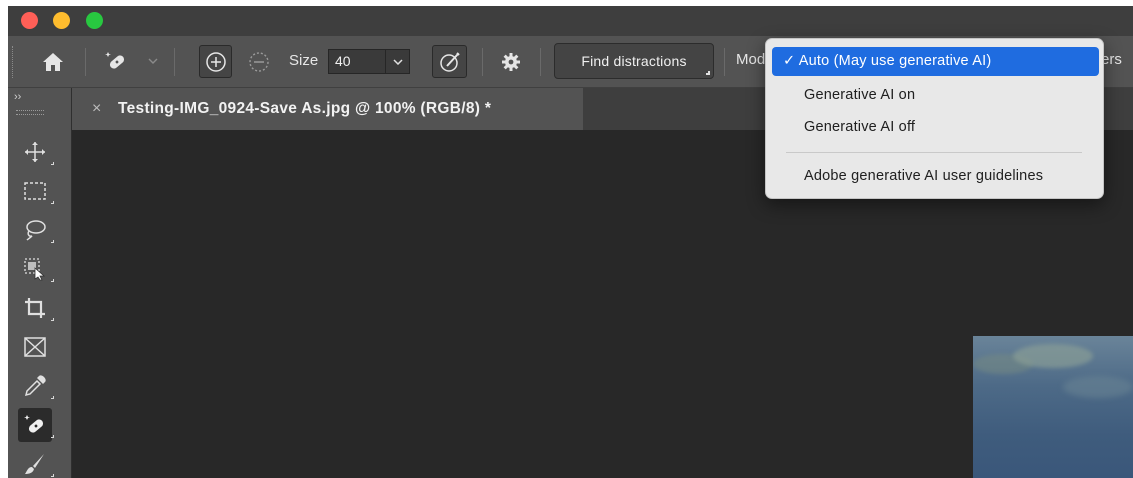 This screenshot has height=478, width=1133. I want to click on home-icon, so click(53, 62).